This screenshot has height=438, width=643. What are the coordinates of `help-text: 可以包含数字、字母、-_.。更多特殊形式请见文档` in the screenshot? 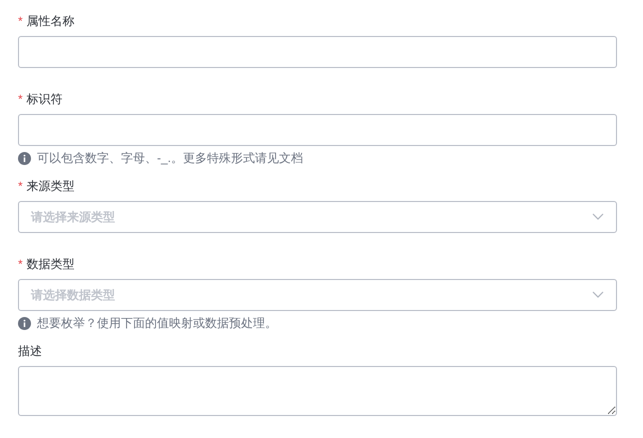 It's located at (170, 158).